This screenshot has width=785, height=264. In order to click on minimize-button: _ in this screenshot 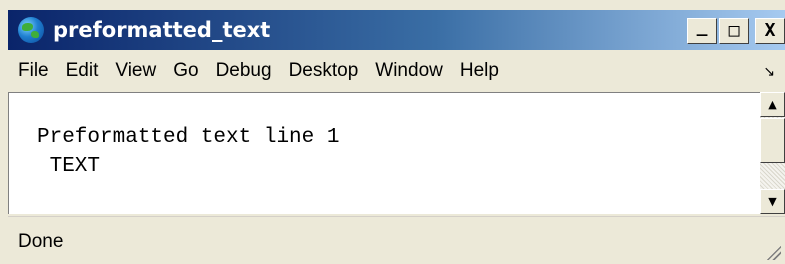, I will do `click(702, 31)`.